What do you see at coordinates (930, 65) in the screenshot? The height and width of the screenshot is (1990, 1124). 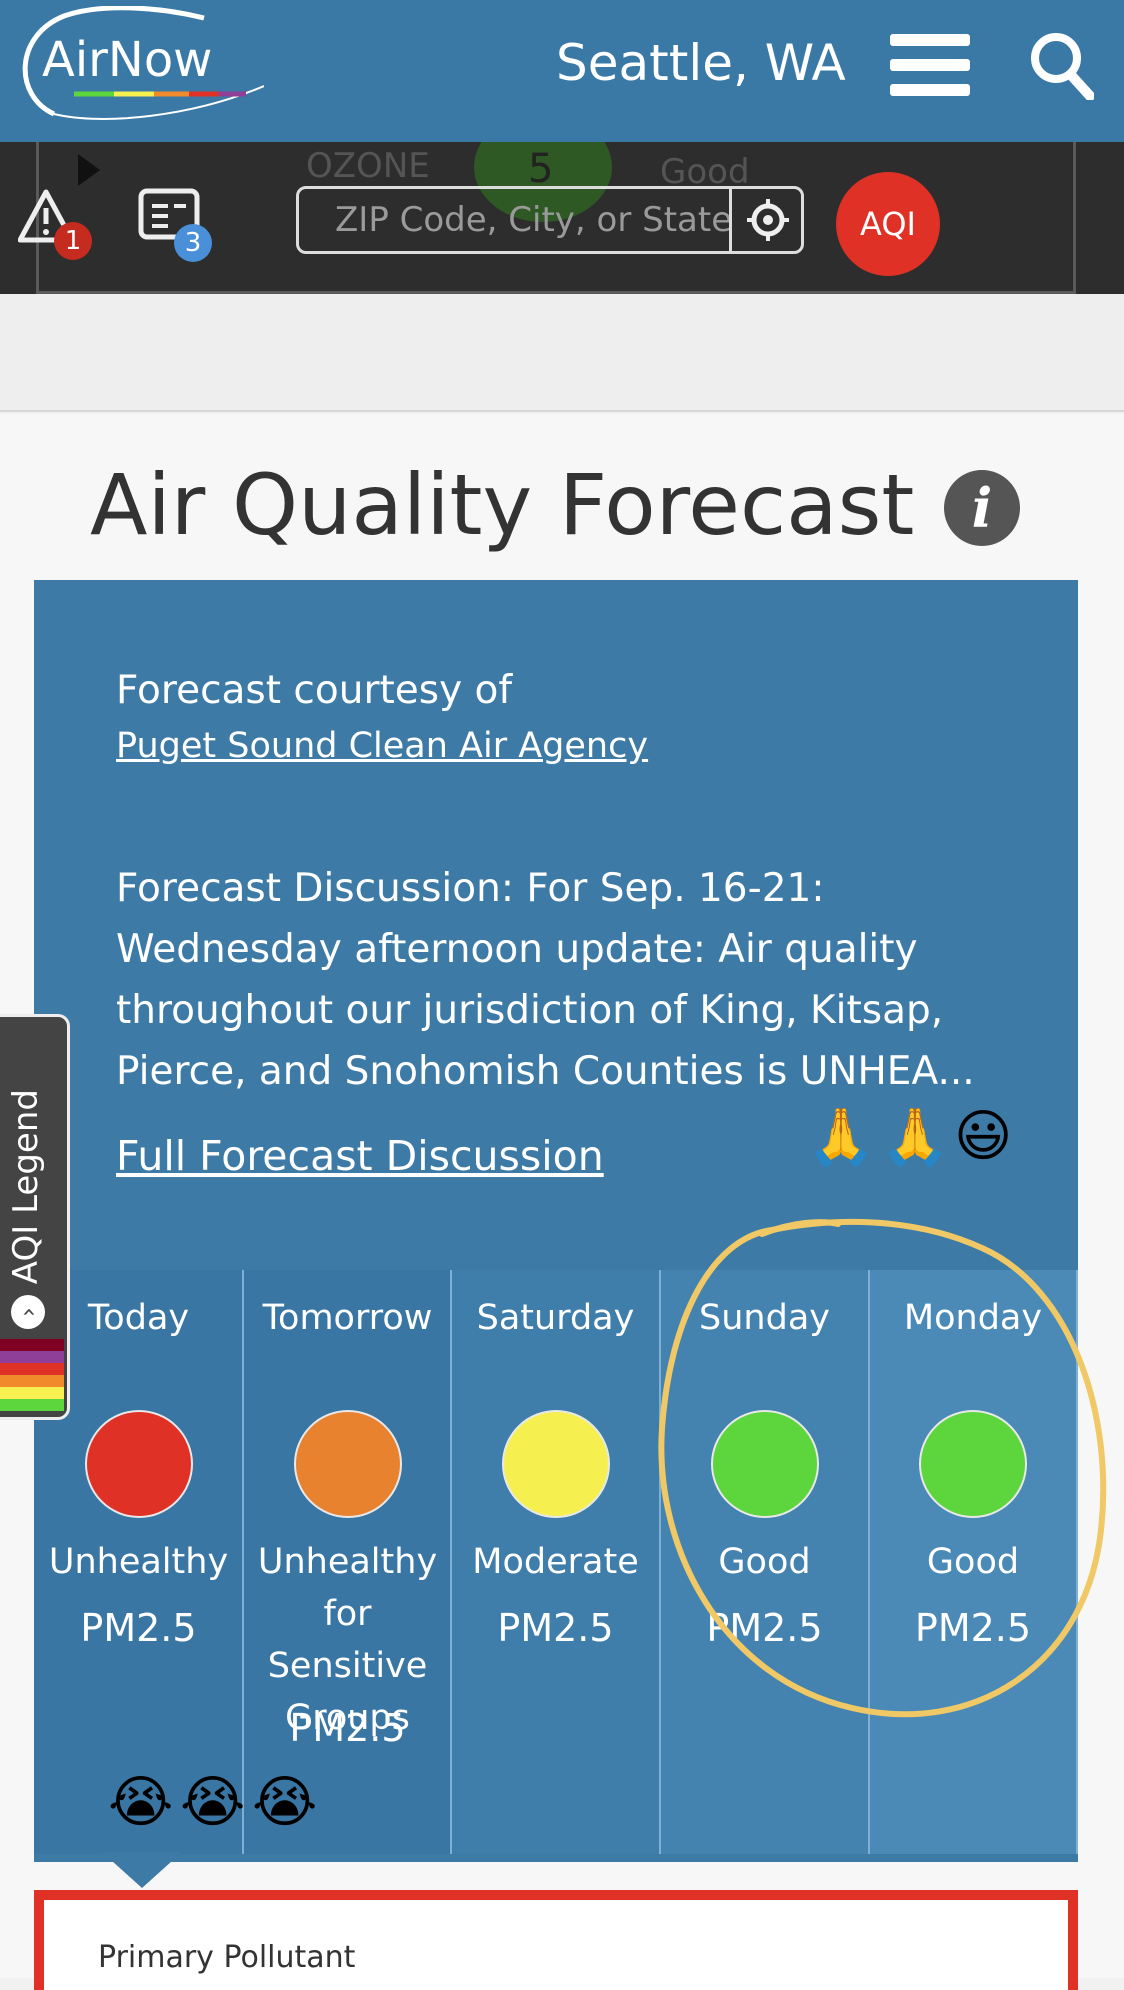 I see `menu-icon` at bounding box center [930, 65].